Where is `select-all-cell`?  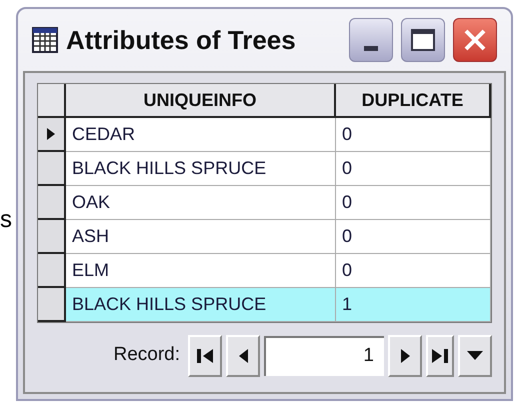 select-all-cell is located at coordinates (52, 101).